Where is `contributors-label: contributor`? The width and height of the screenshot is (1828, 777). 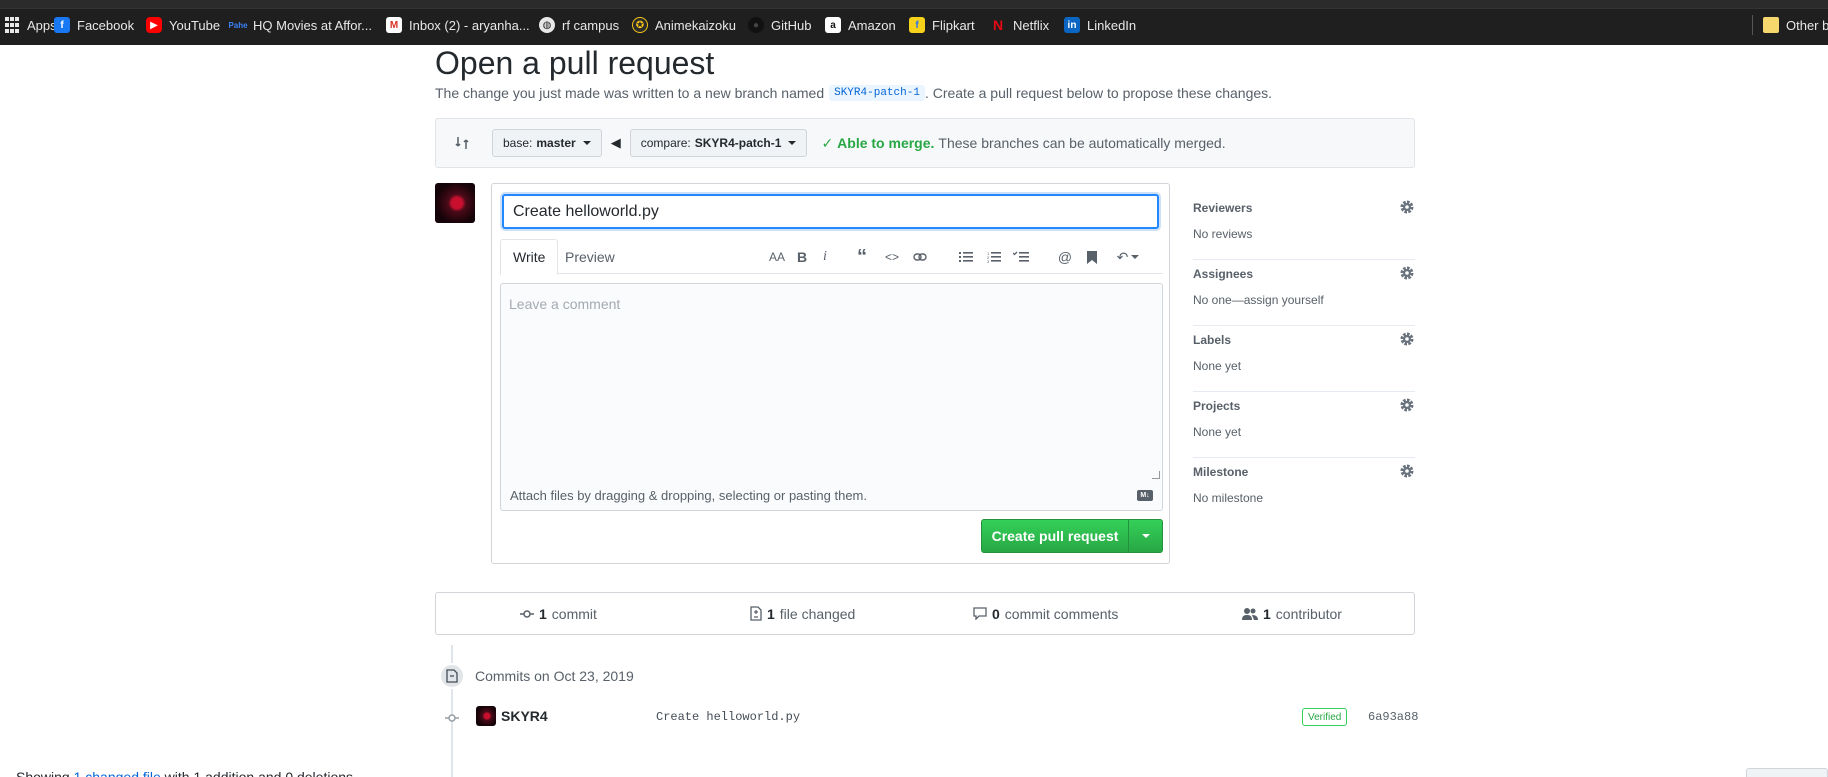
contributors-label: contributor is located at coordinates (1308, 613).